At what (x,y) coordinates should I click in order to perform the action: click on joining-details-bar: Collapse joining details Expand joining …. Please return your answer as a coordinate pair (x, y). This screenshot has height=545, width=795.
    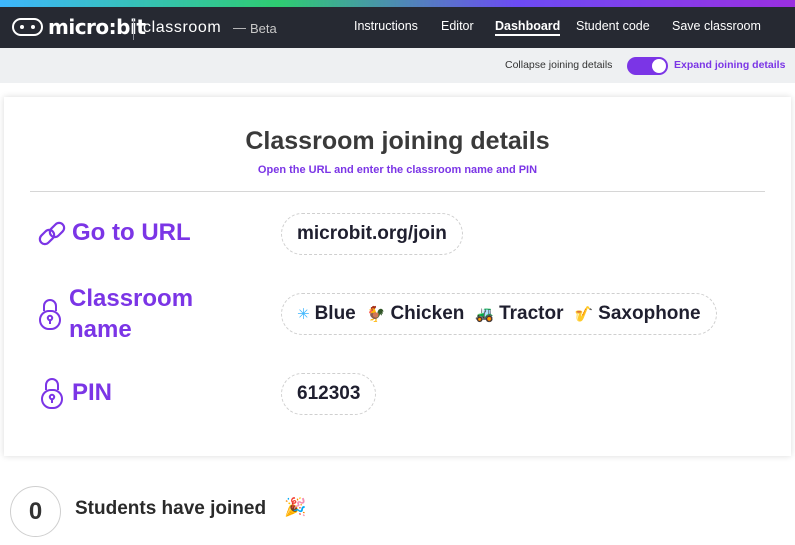
    Looking at the image, I should click on (397, 65).